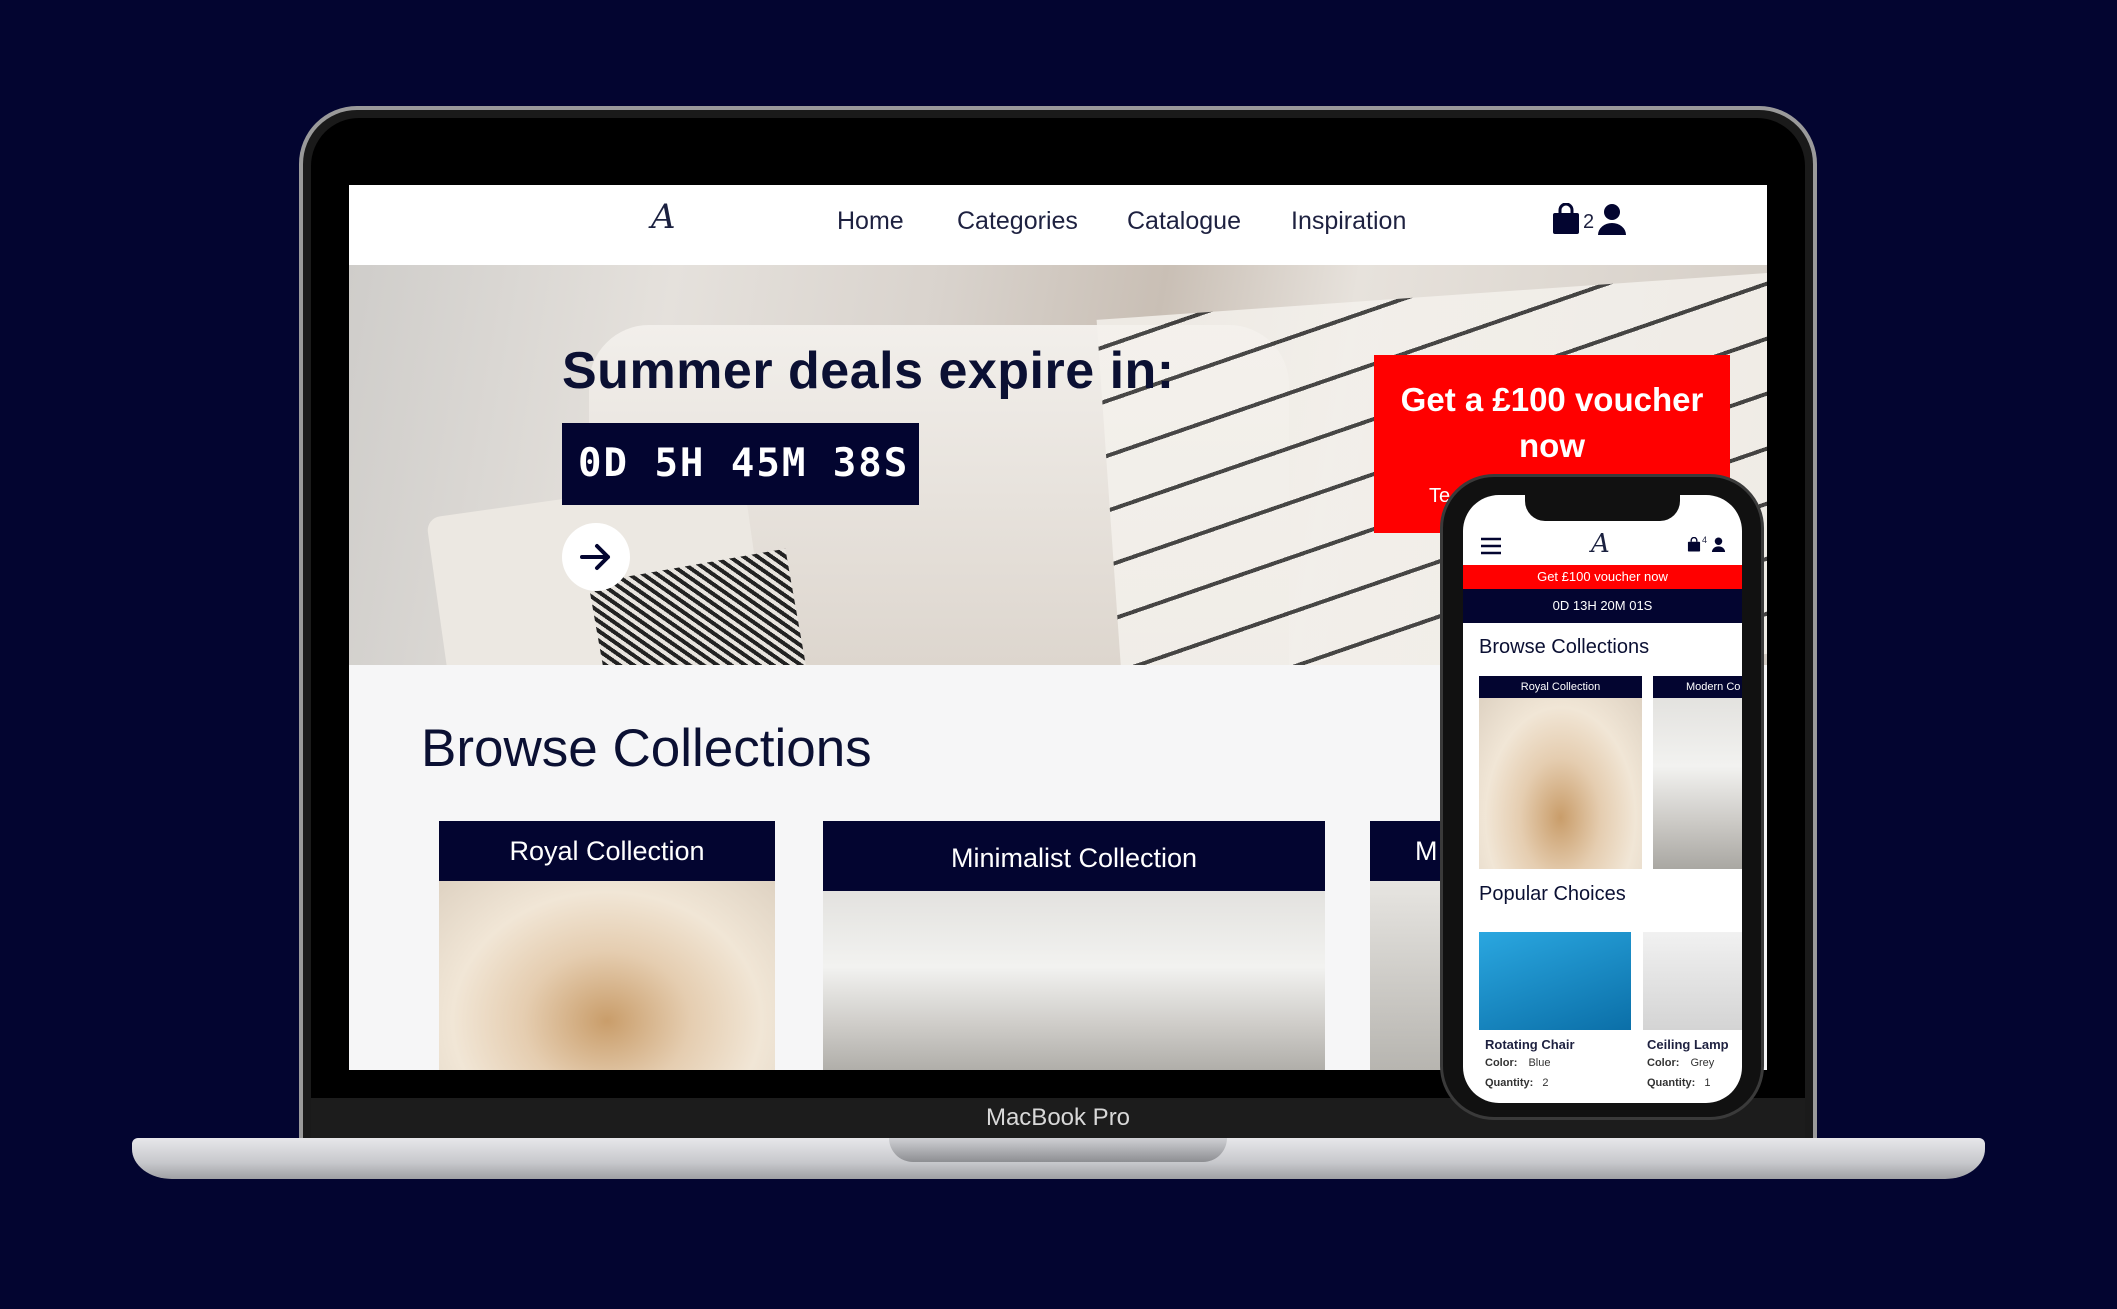  What do you see at coordinates (868, 371) in the screenshot?
I see `hero-title: Summer deals expire in:` at bounding box center [868, 371].